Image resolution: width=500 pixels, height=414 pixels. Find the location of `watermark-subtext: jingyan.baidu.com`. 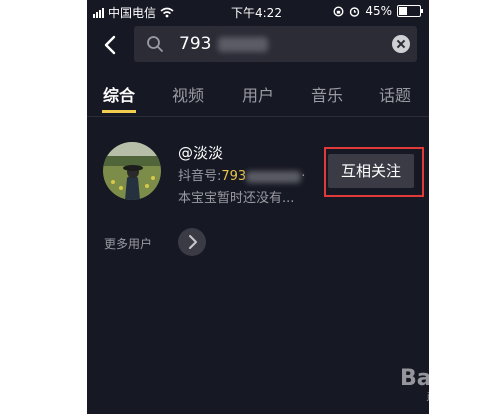

watermark-subtext: jingyan.baidu.com is located at coordinates (463, 397).